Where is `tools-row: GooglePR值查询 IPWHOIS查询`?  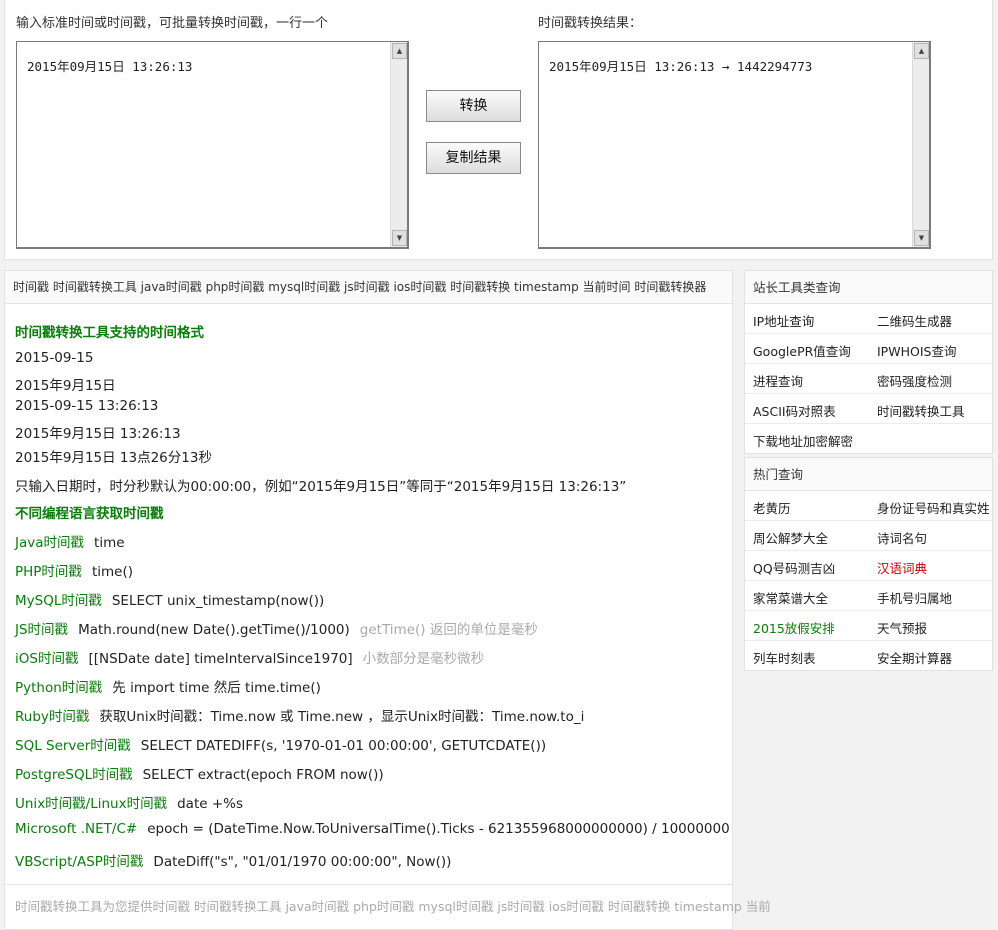
tools-row: GooglePR值查询 IPWHOIS查询 is located at coordinates (868, 349).